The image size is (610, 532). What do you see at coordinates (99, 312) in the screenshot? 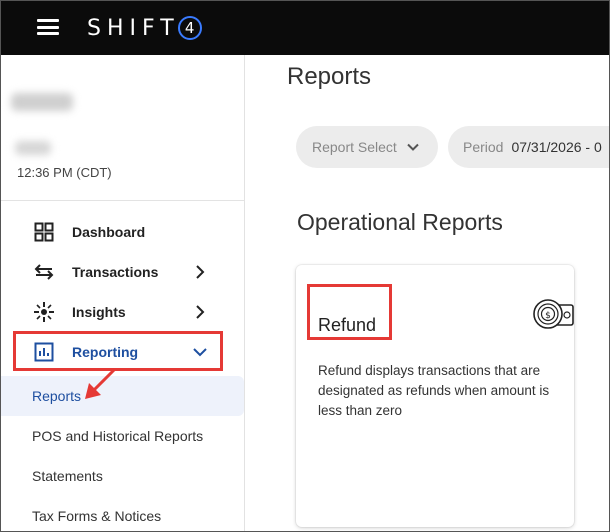
I see `sidebar-item-label: Insights` at bounding box center [99, 312].